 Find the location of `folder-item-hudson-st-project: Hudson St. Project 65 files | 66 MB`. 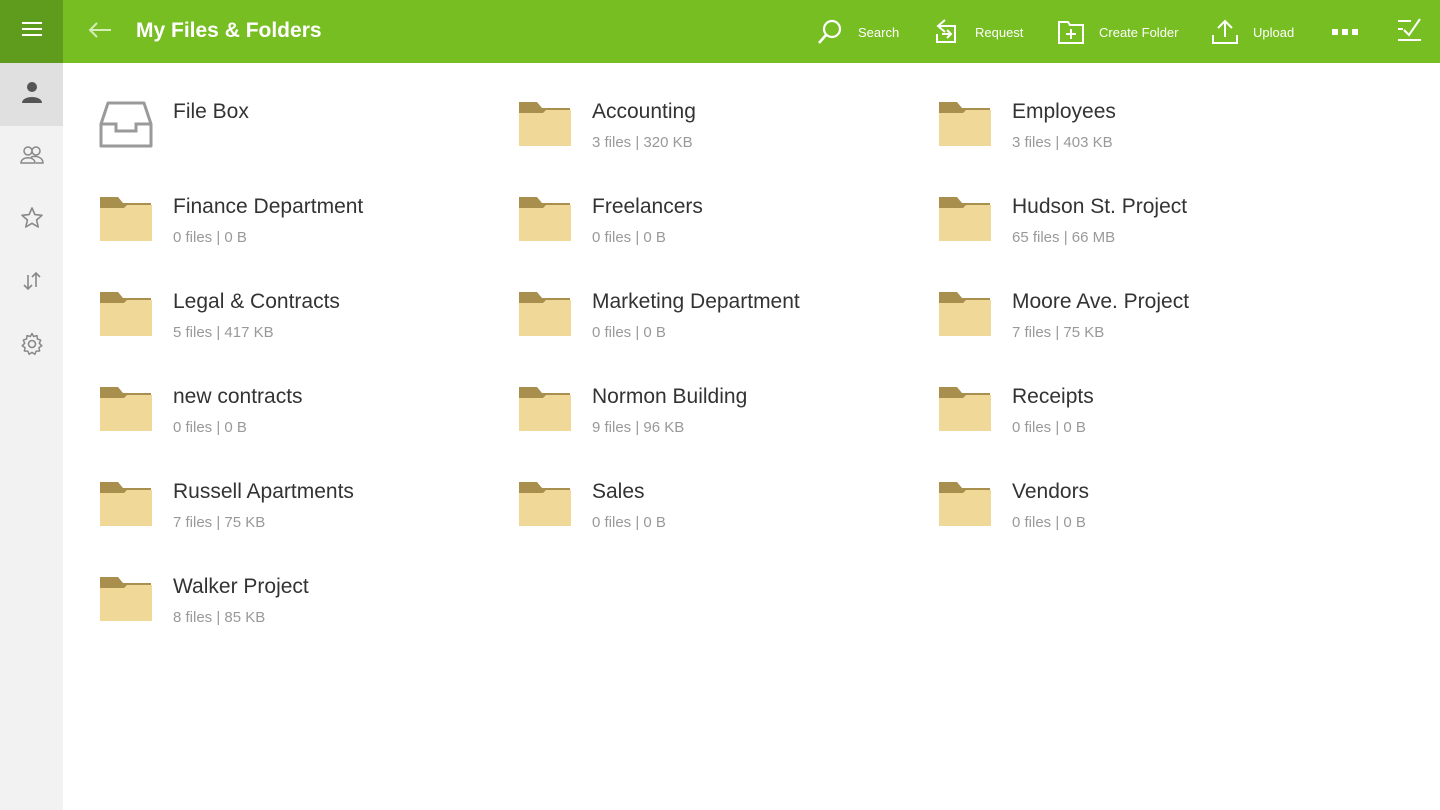

folder-item-hudson-st-project: Hudson St. Project 65 files | 66 MB is located at coordinates (1137, 233).